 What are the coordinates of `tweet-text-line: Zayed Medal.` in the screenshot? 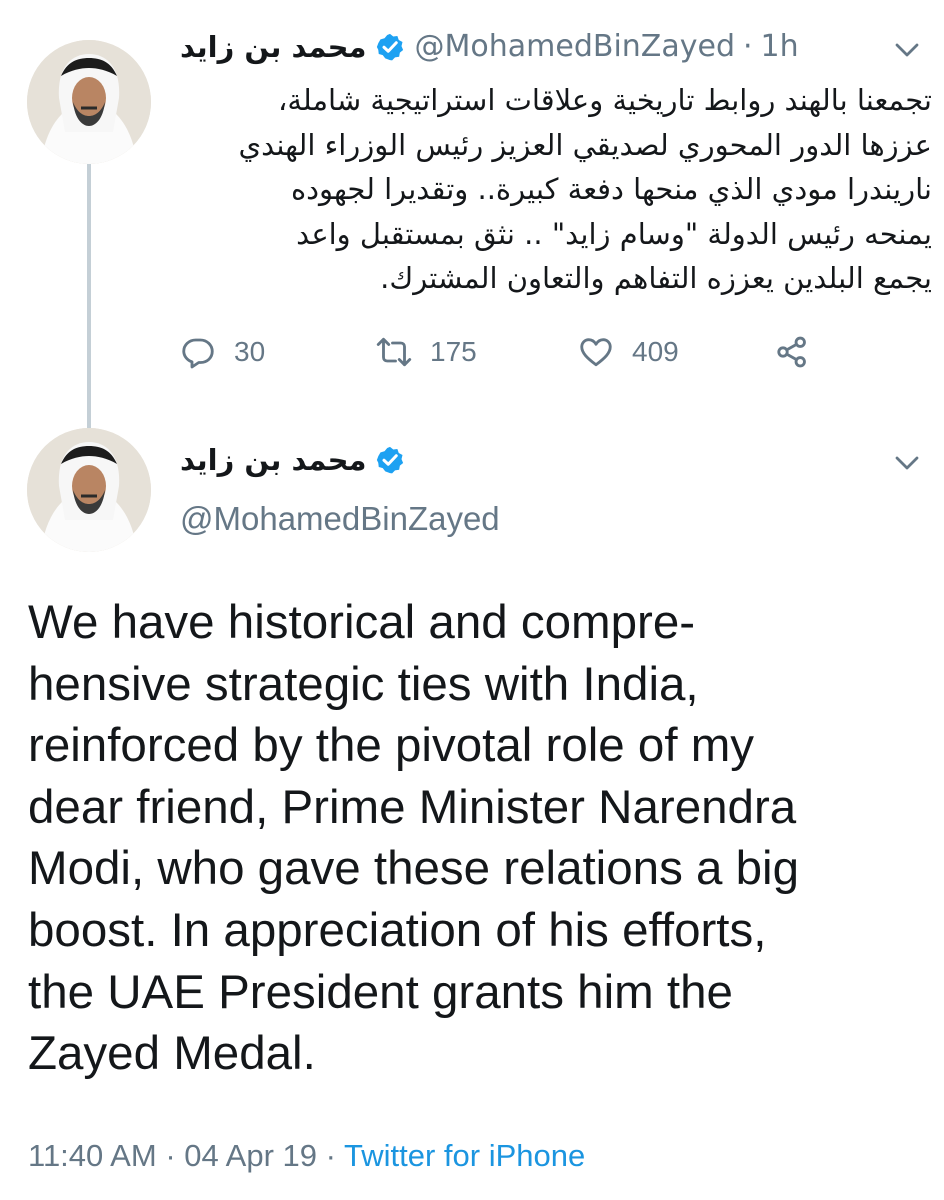 It's located at (172, 1054).